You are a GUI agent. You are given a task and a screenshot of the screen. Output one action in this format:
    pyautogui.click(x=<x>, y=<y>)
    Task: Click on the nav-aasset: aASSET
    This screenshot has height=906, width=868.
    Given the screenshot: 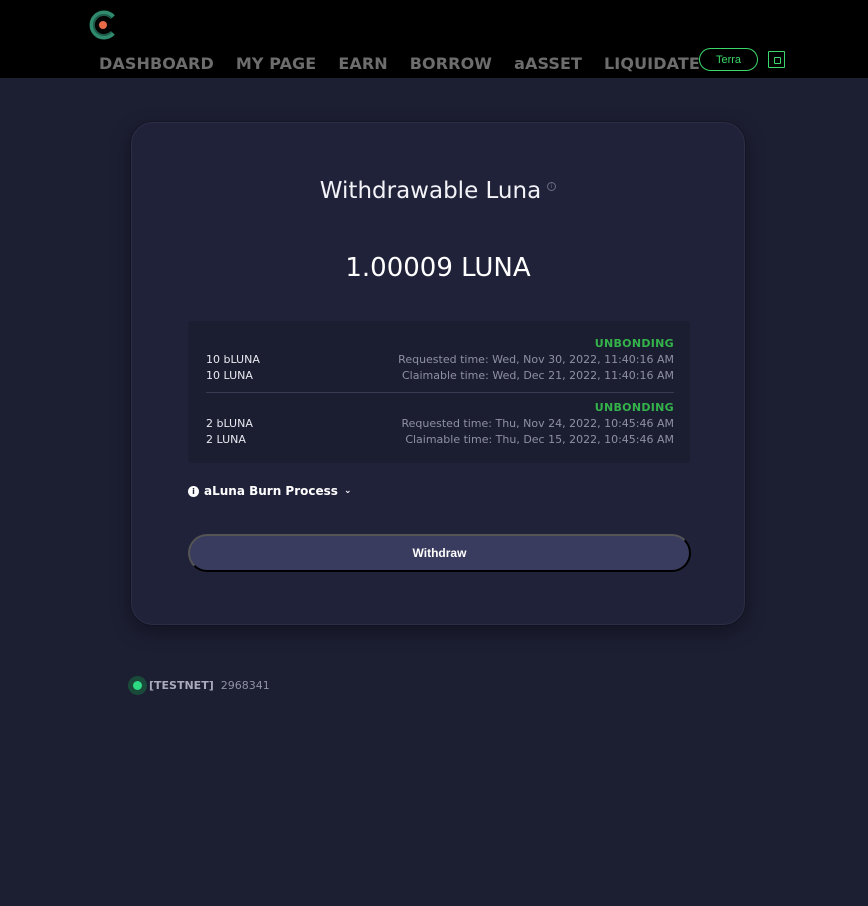 What is the action you would take?
    pyautogui.click(x=548, y=64)
    